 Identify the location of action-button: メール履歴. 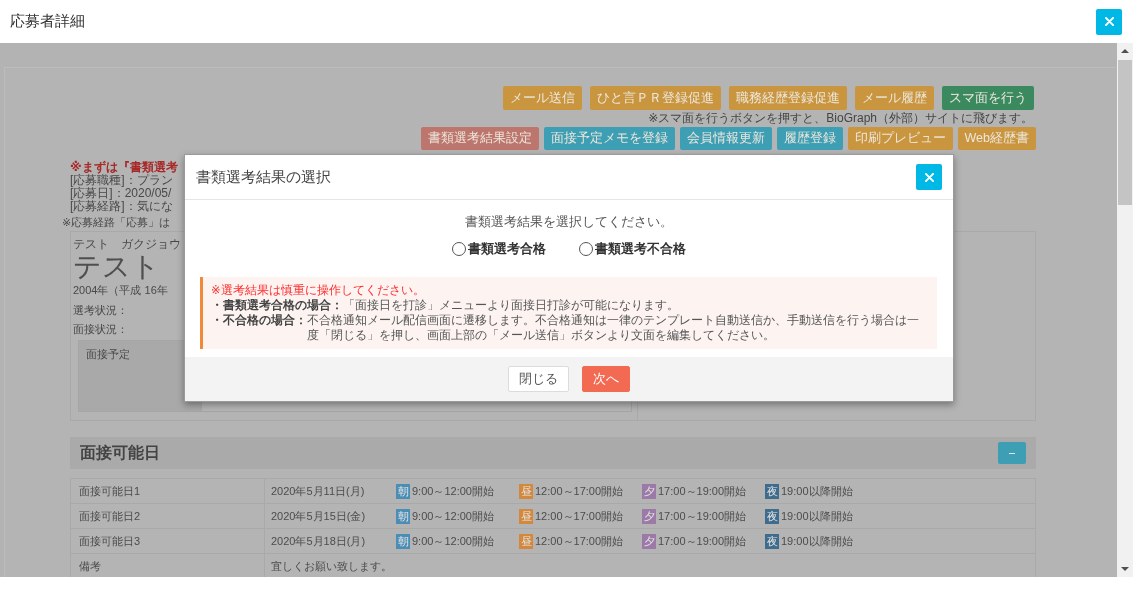
(894, 98).